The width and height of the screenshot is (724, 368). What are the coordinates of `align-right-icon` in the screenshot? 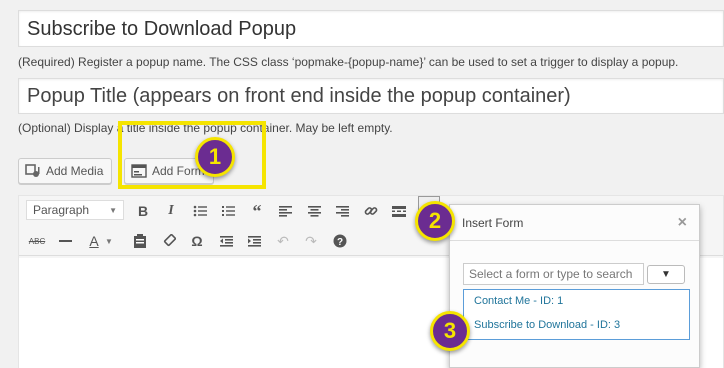 It's located at (342, 211).